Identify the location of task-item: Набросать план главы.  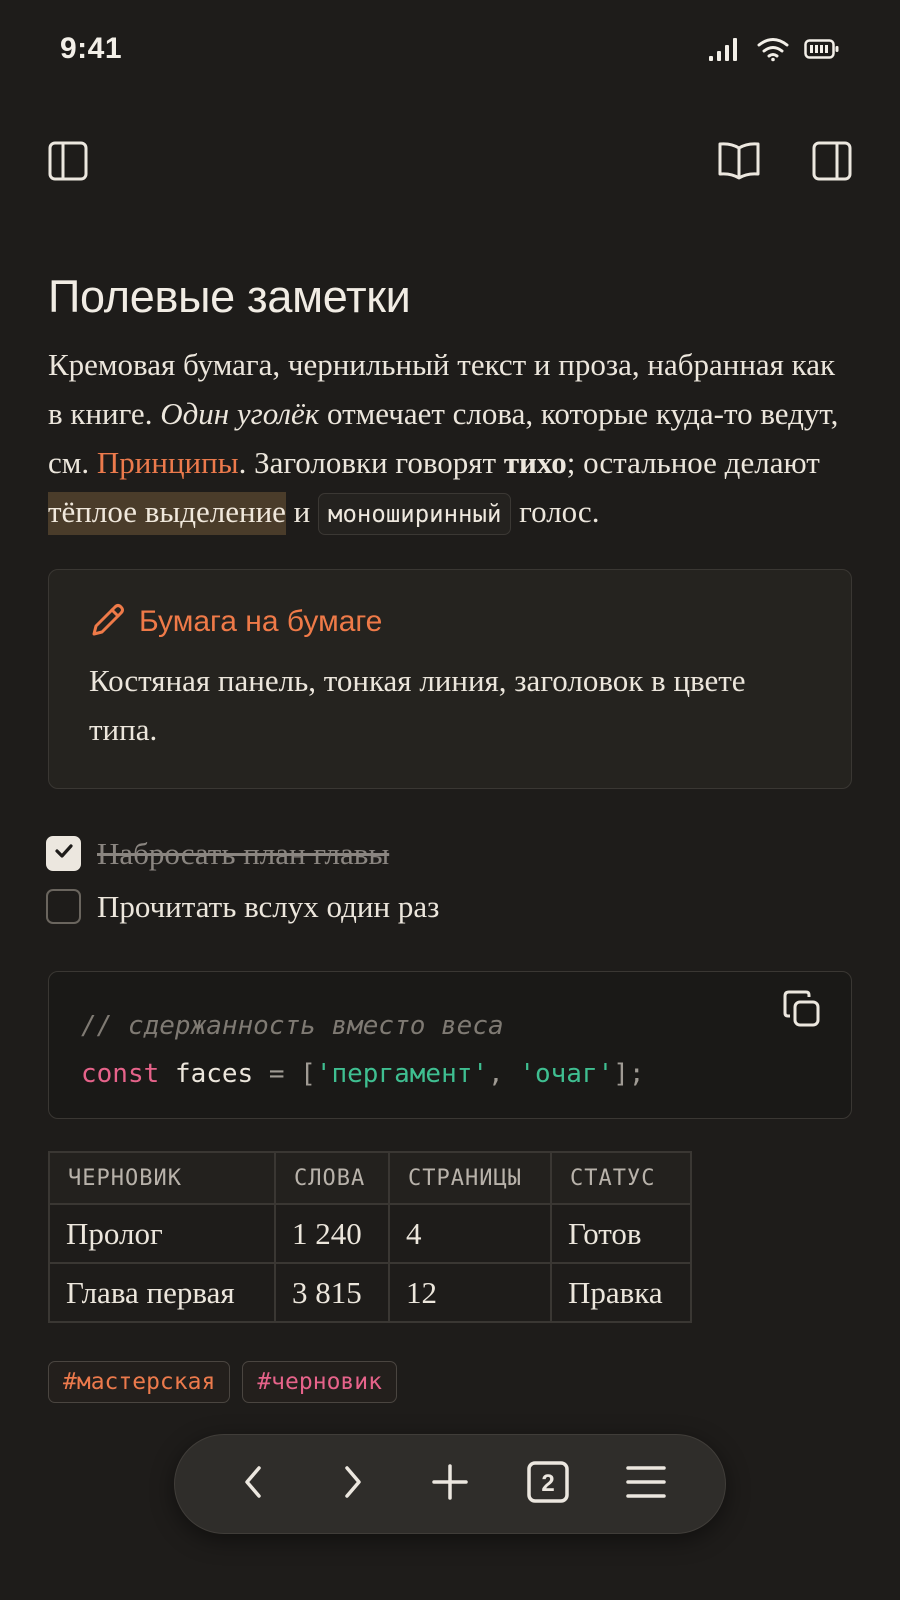
(449, 853).